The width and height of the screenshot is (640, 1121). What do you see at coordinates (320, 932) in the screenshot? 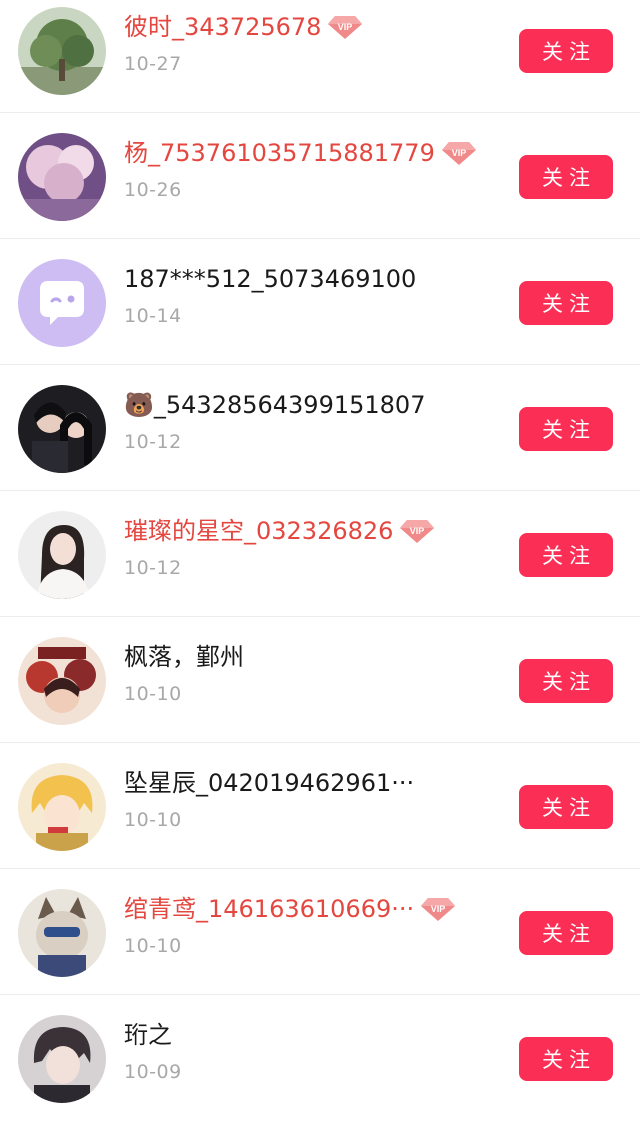
I see `list-item: 绾青鸢_146163610669··· VIP 10-10 关注` at bounding box center [320, 932].